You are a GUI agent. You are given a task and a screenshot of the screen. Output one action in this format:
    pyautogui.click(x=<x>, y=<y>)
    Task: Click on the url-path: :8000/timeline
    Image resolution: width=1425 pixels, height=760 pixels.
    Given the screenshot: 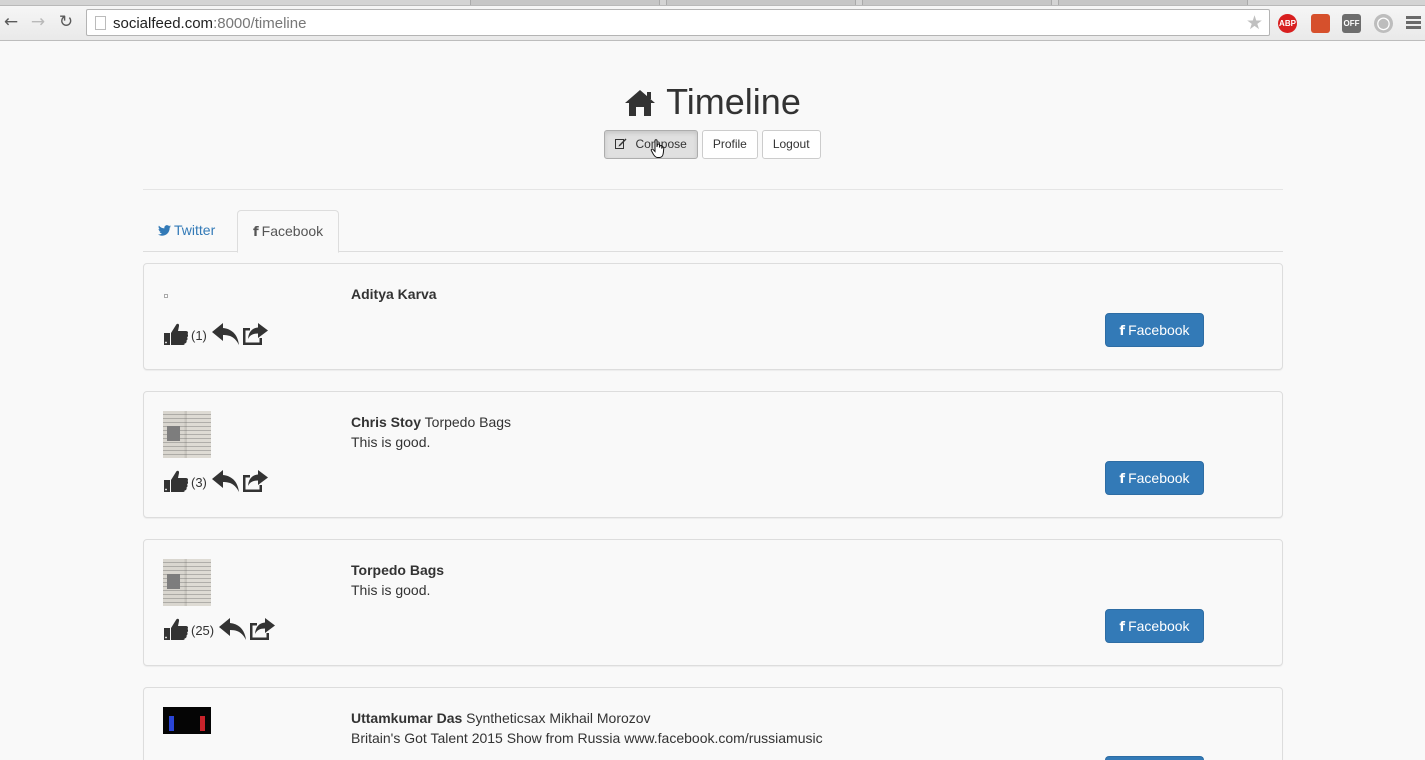 What is the action you would take?
    pyautogui.click(x=260, y=23)
    